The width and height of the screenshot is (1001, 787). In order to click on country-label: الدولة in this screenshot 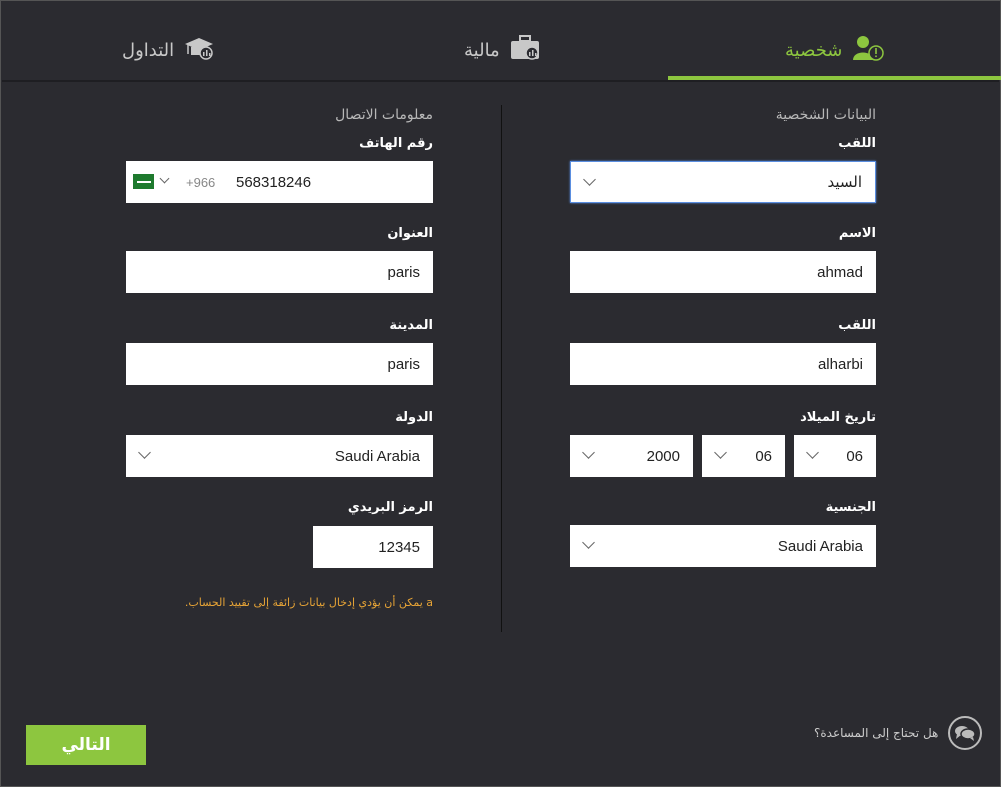, I will do `click(414, 417)`.